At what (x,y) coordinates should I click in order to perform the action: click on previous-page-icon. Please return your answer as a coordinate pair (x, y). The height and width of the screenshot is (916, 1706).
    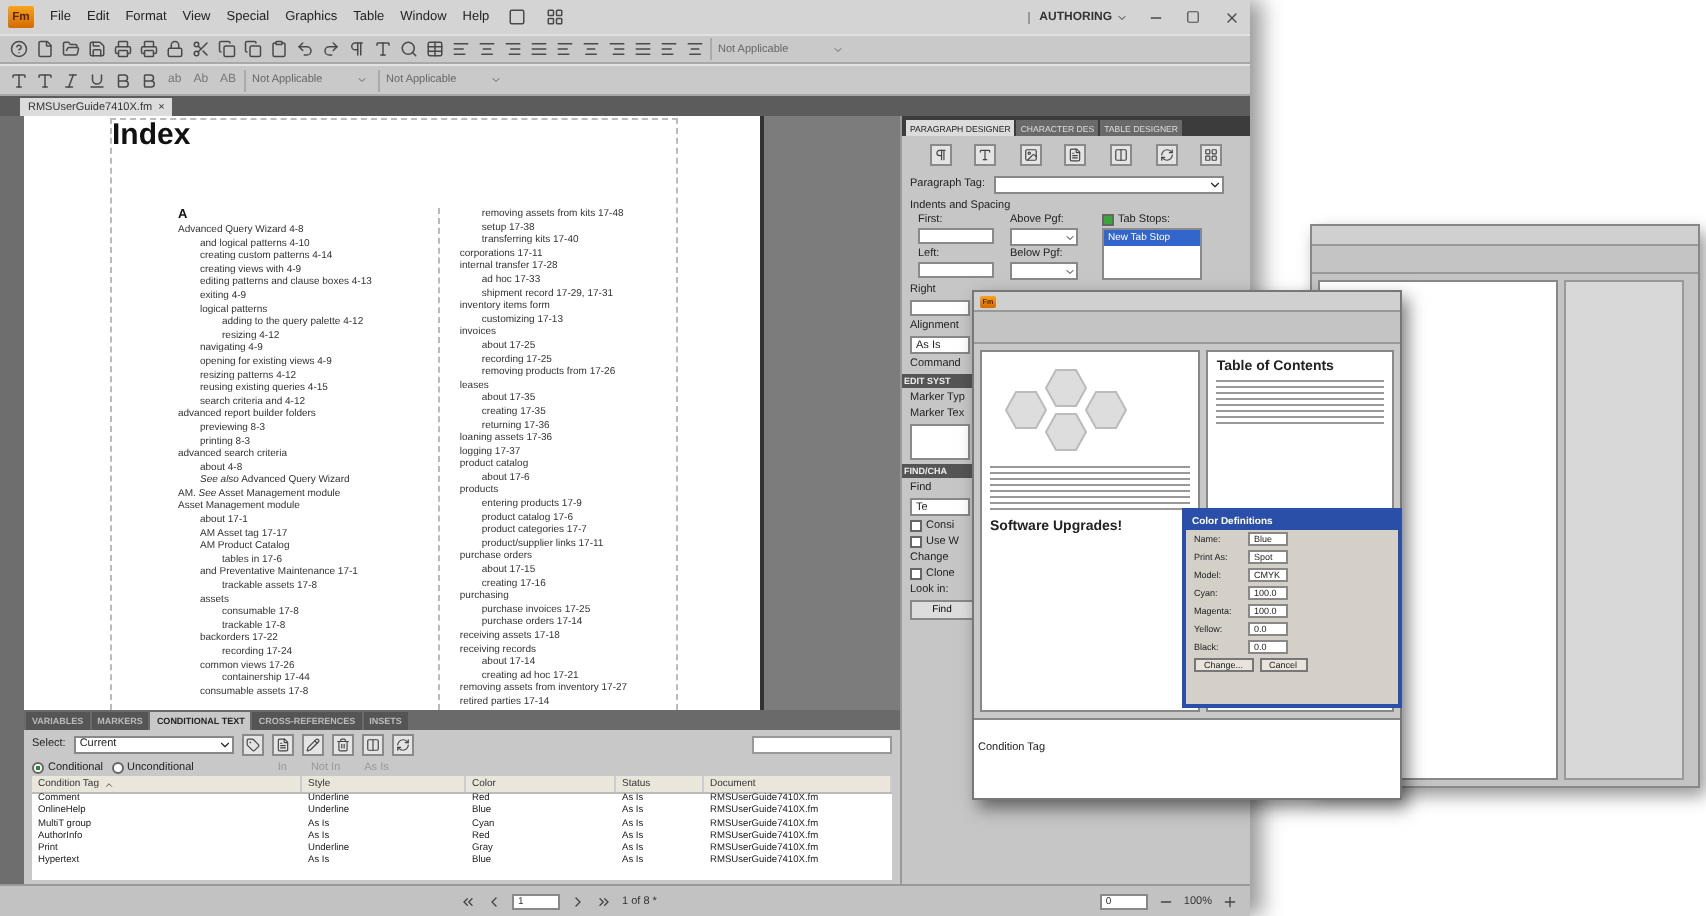
    Looking at the image, I should click on (494, 901).